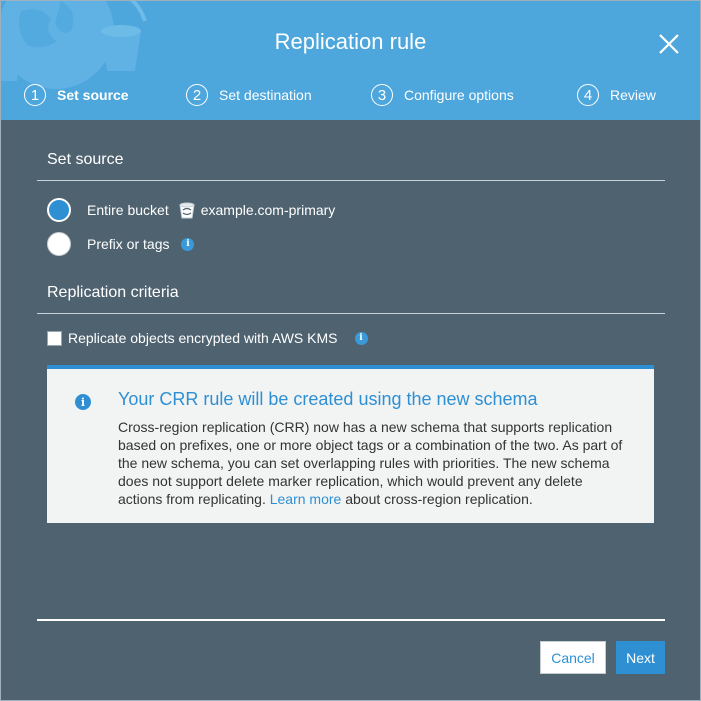 The height and width of the screenshot is (701, 701). What do you see at coordinates (265, 95) in the screenshot?
I see `step-label: Set destination` at bounding box center [265, 95].